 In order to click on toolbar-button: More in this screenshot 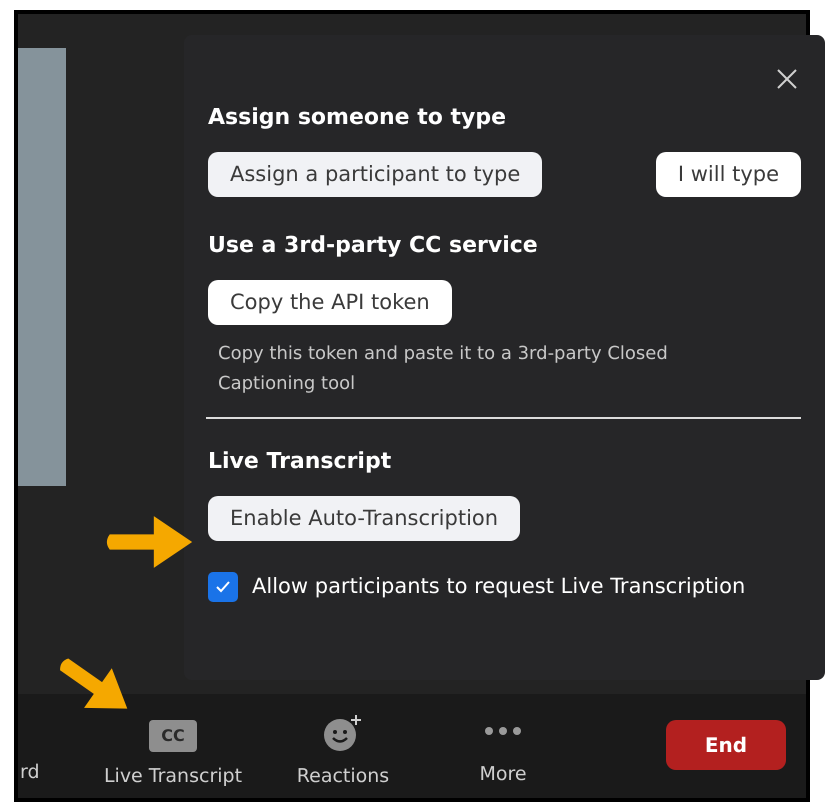, I will do `click(503, 744)`.